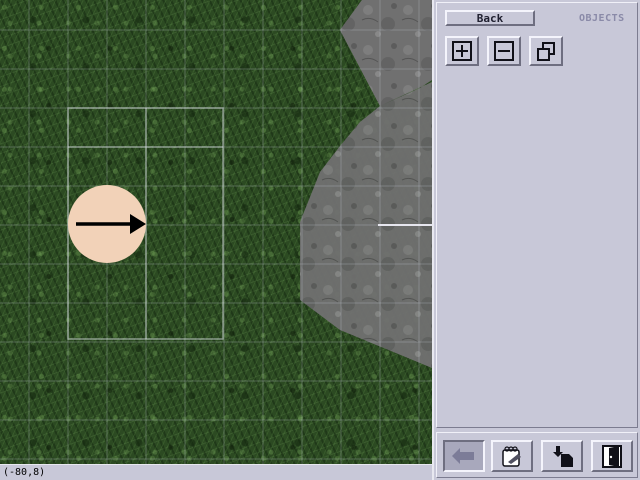  I want to click on back-button: Back, so click(490, 18).